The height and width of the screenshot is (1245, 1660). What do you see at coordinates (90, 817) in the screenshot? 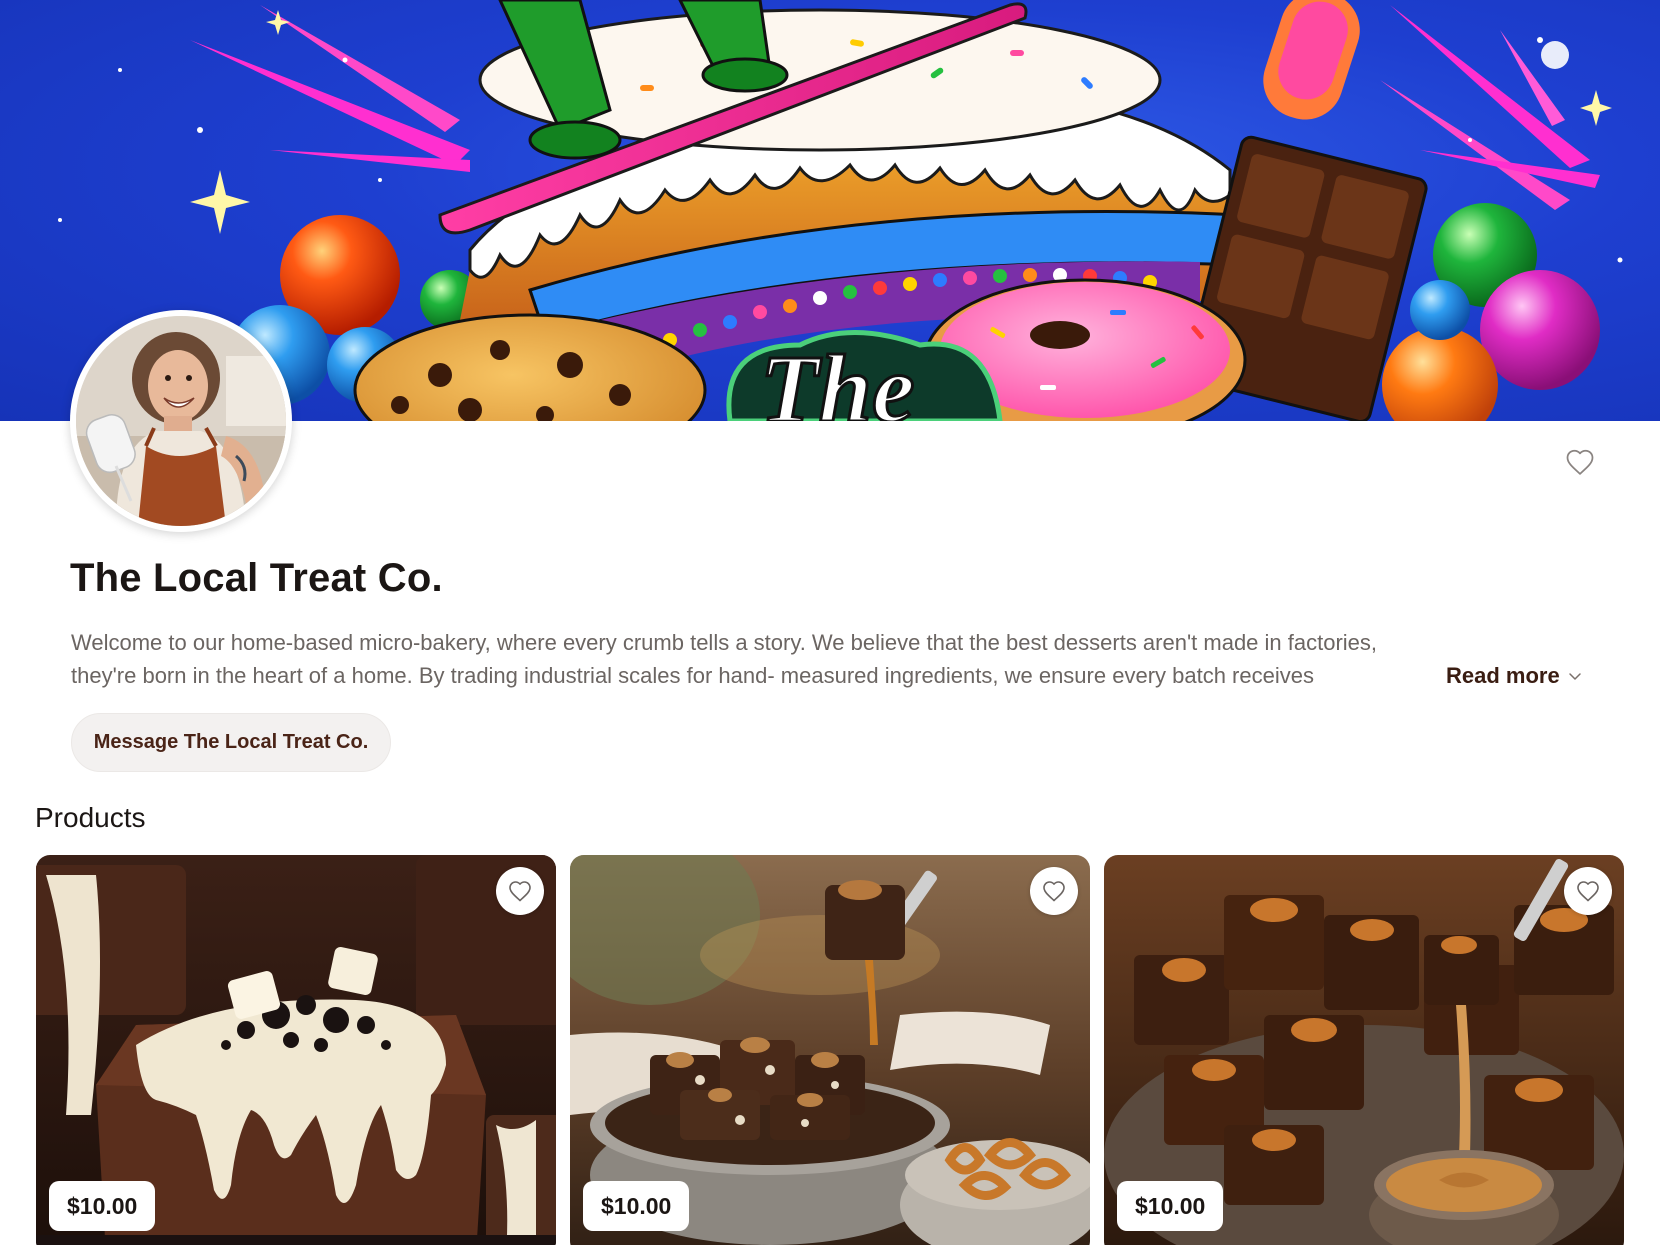
I see `products-heading: Products` at bounding box center [90, 817].